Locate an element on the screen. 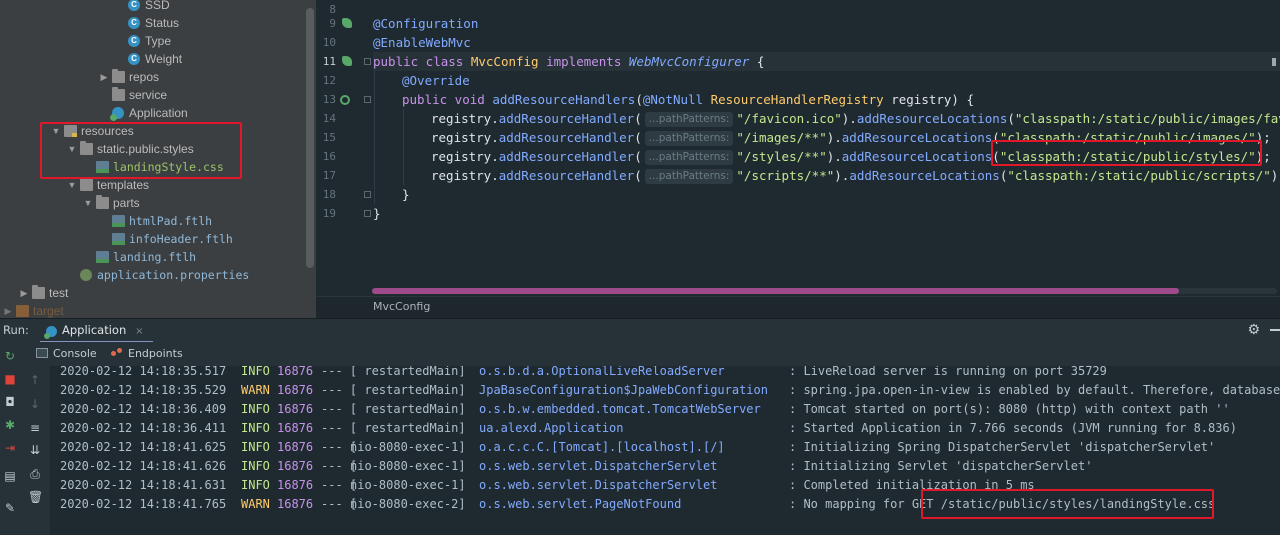 The image size is (1280, 535). minimize-icon is located at coordinates (1275, 330).